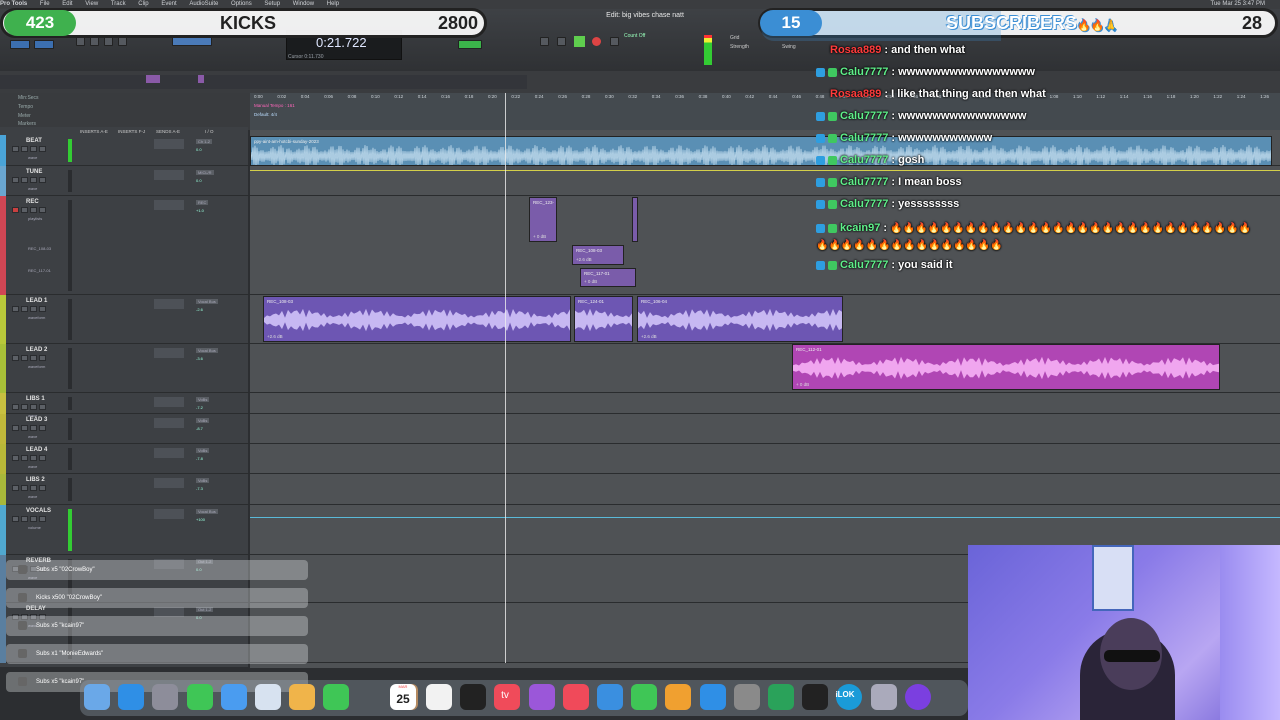 The width and height of the screenshot is (1280, 720). I want to click on photos-icon, so click(302, 697).